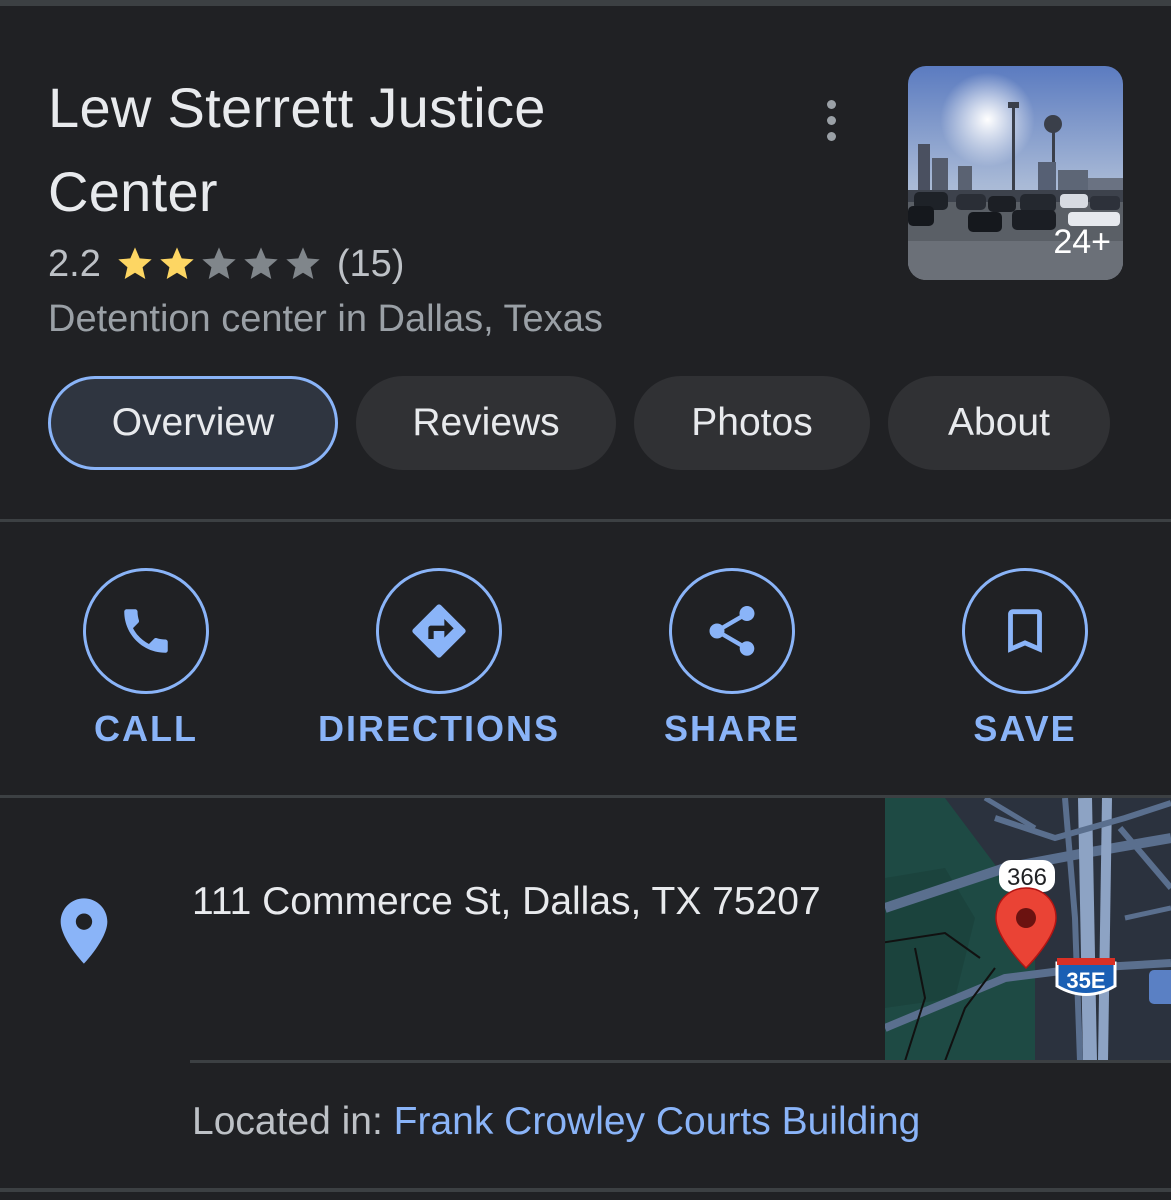 The height and width of the screenshot is (1200, 1171). Describe the element at coordinates (732, 728) in the screenshot. I see `action-label: SHARE` at that location.